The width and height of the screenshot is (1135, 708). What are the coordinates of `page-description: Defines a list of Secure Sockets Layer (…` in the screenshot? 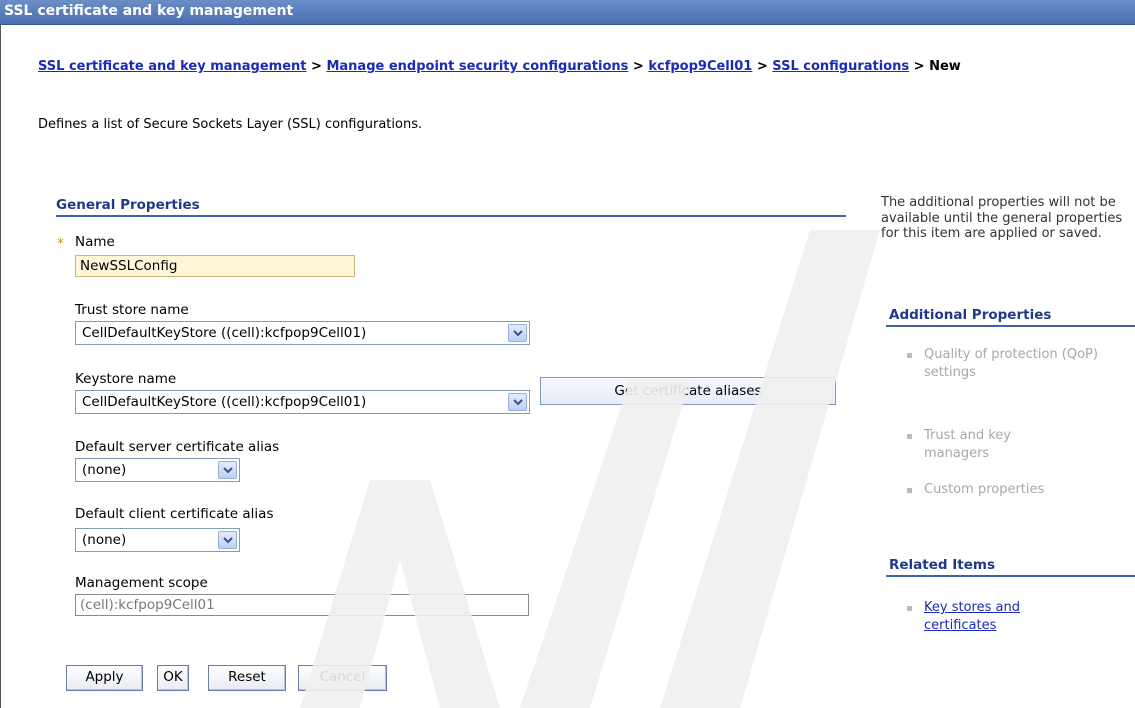 It's located at (230, 124).